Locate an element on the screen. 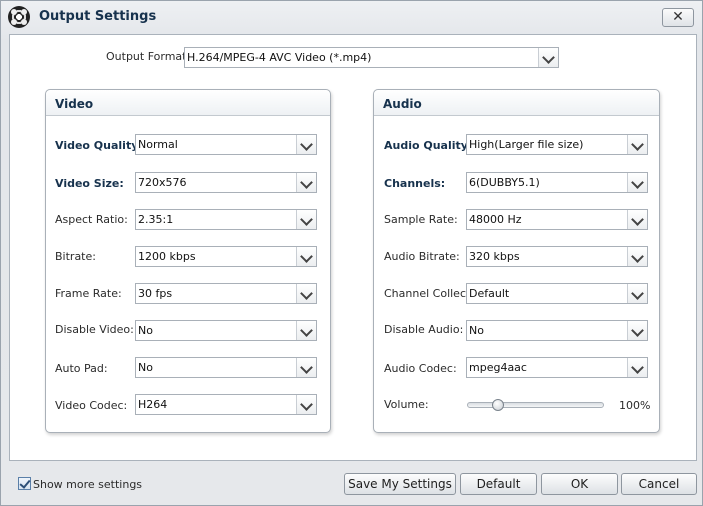 Image resolution: width=703 pixels, height=506 pixels. audio-panel-header: Audio is located at coordinates (516, 103).